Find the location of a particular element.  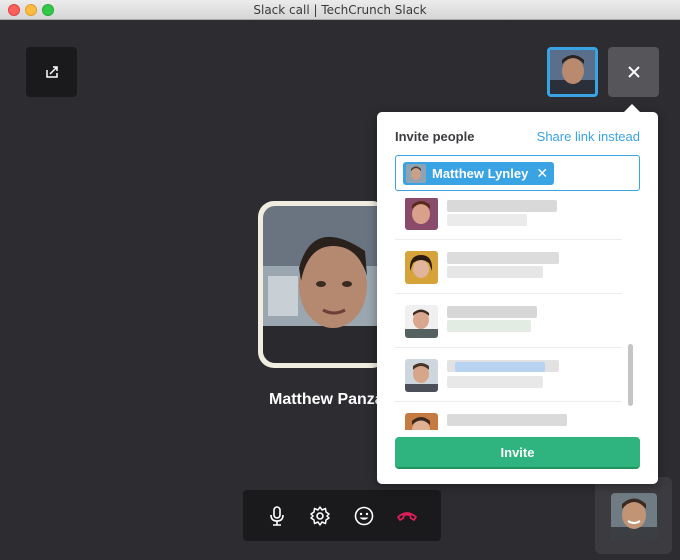

emoji-icon is located at coordinates (364, 515).